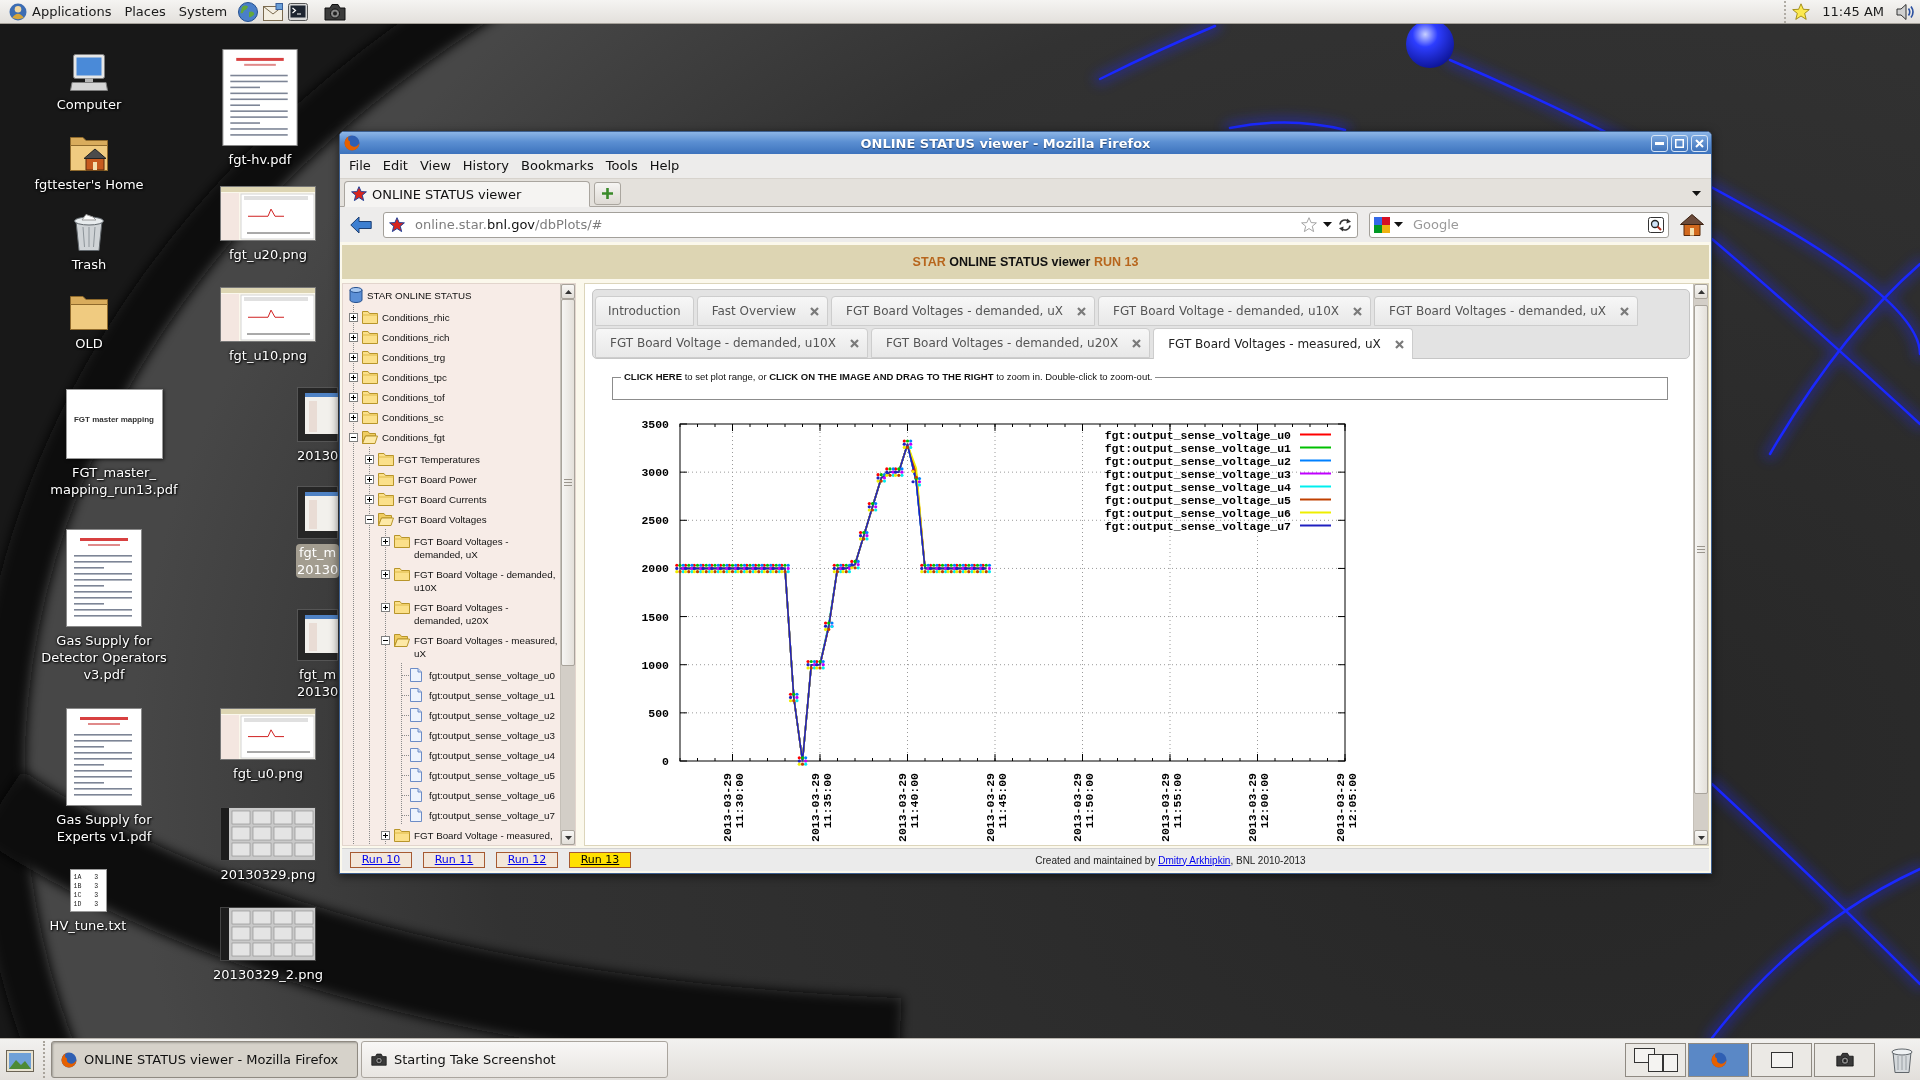 This screenshot has height=1080, width=1920. I want to click on legend-label: fgt:output_sense_voltage_u3, so click(1197, 474).